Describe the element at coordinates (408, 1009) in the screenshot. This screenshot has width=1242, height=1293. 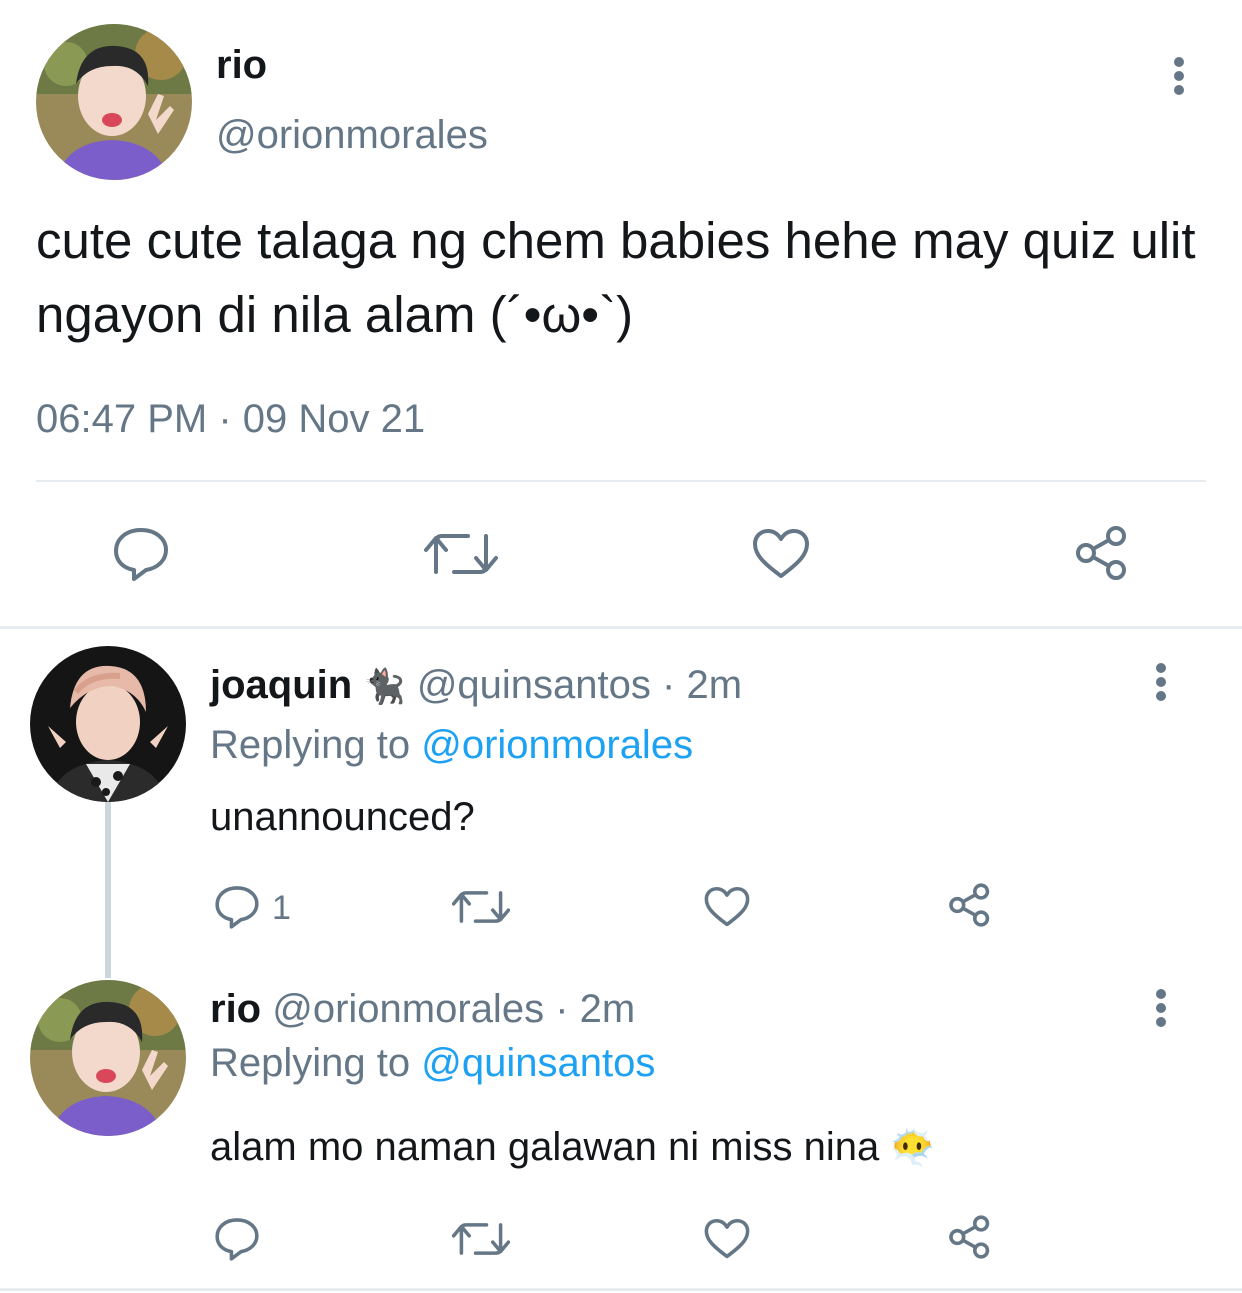
I see `reply-handle: @orionmorales` at that location.